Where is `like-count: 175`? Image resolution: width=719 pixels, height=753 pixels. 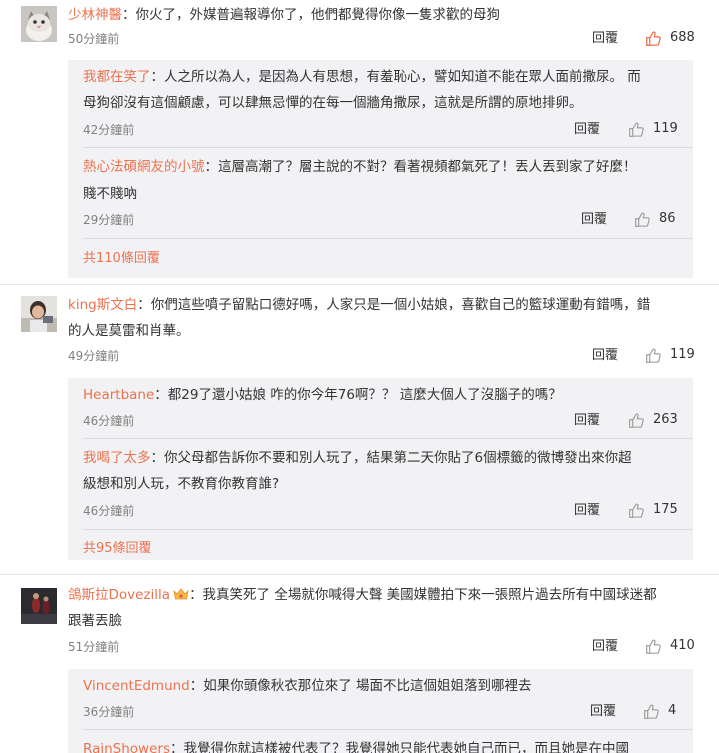 like-count: 175 is located at coordinates (665, 509).